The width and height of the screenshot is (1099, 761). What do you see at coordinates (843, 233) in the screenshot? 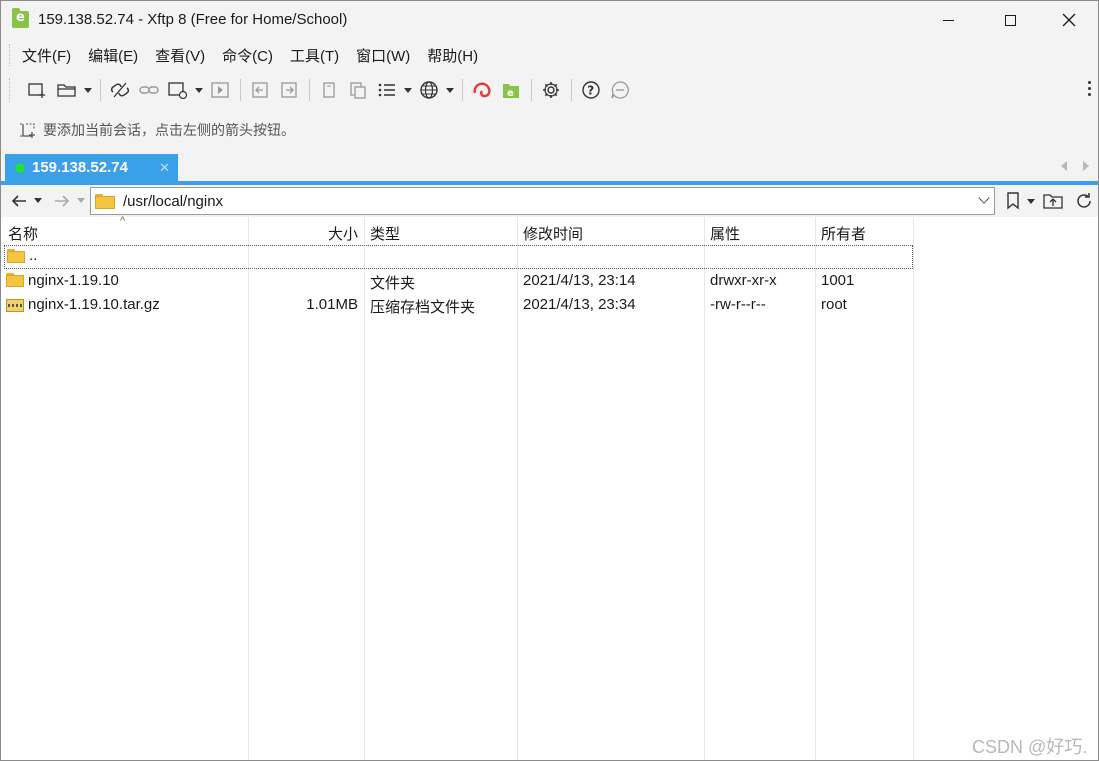
I see `column-header-owner: 所有者` at bounding box center [843, 233].